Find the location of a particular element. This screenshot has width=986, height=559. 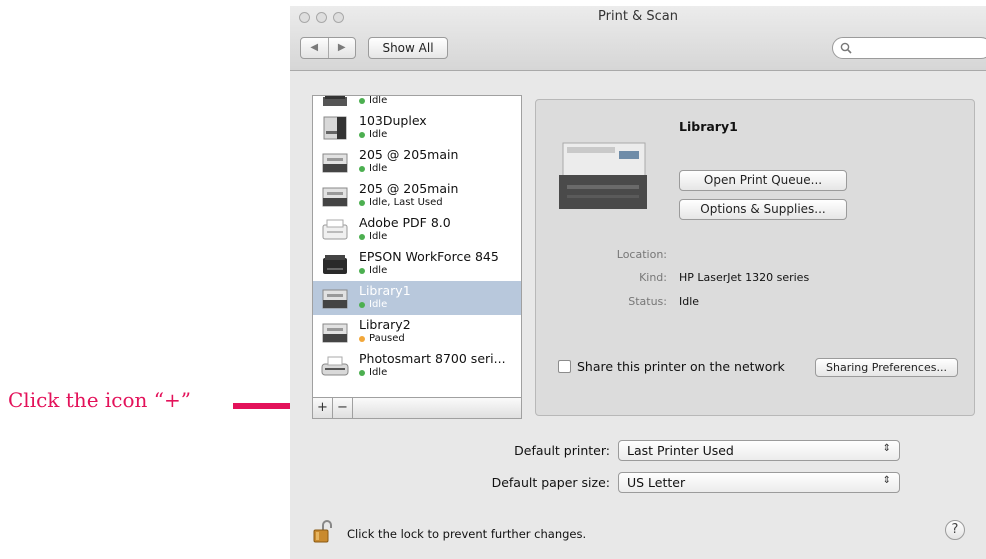

default-paper-size-label: Default paper size: is located at coordinates (550, 482).